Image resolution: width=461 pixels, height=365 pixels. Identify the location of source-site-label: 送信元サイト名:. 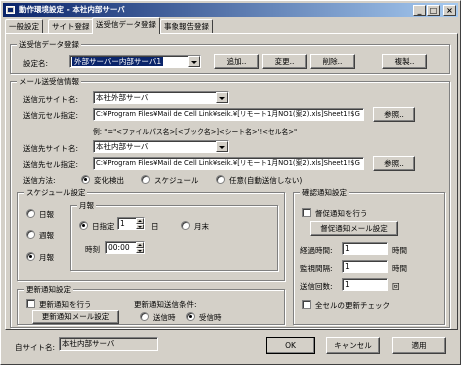
(51, 99).